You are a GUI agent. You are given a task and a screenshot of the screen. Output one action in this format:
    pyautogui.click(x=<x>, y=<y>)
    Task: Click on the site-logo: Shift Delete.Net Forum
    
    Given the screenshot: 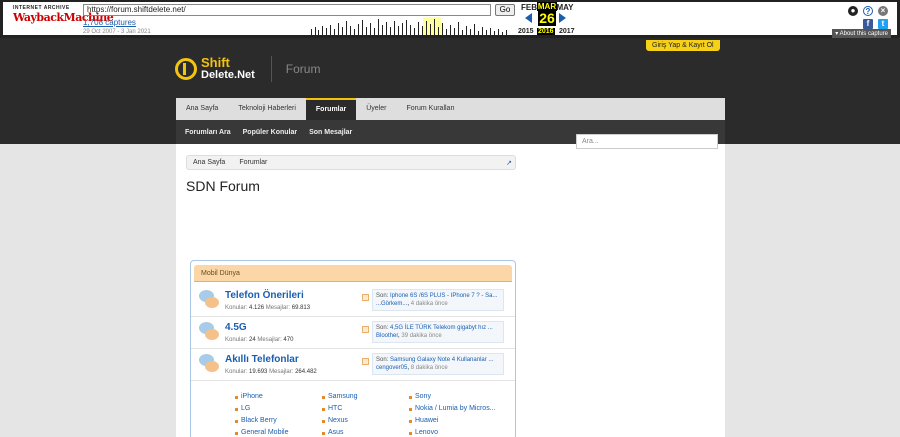 What is the action you would take?
    pyautogui.click(x=247, y=69)
    